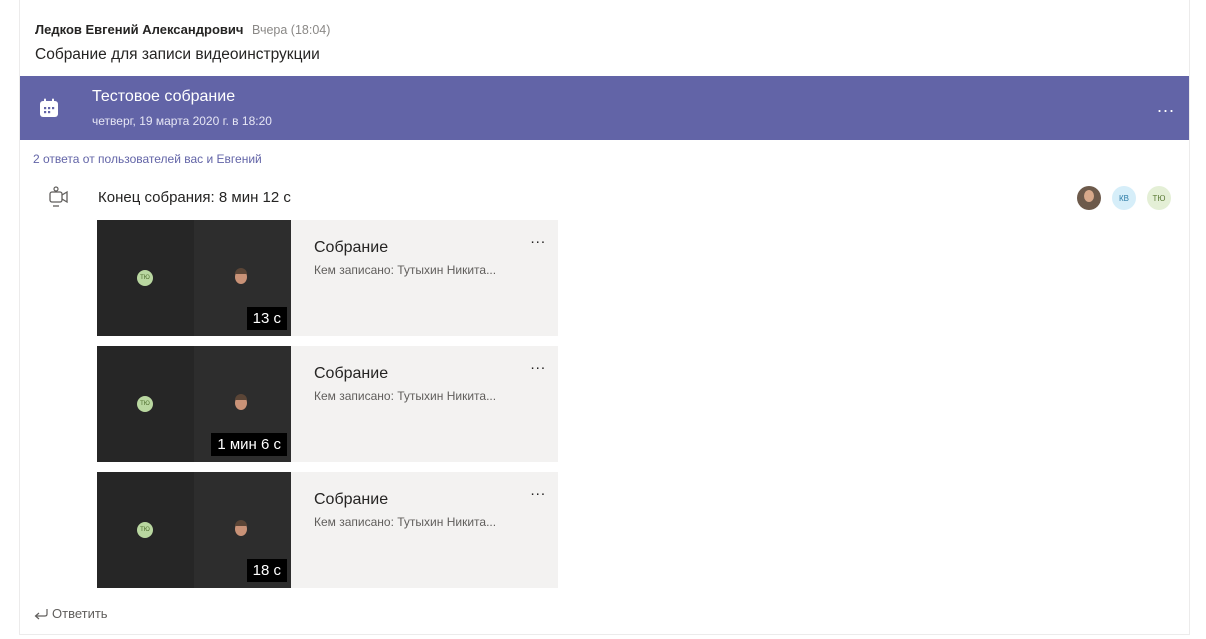 The height and width of the screenshot is (639, 1206). What do you see at coordinates (1089, 198) in the screenshot?
I see `participant-avatar-photo` at bounding box center [1089, 198].